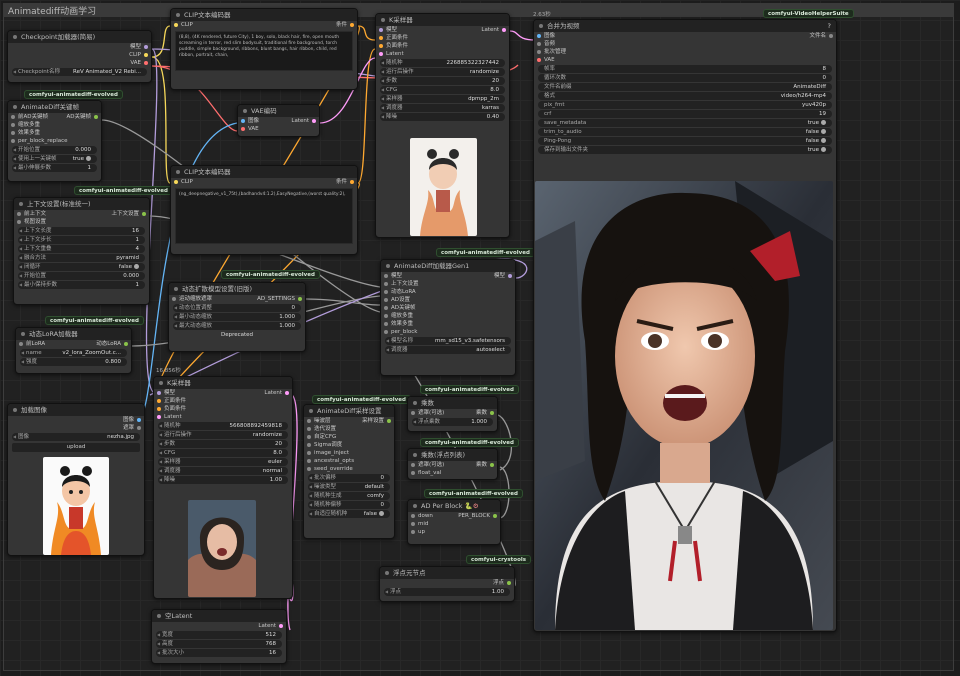  What do you see at coordinates (317, 421) in the screenshot?
I see `input-slot: 噪波层` at bounding box center [317, 421].